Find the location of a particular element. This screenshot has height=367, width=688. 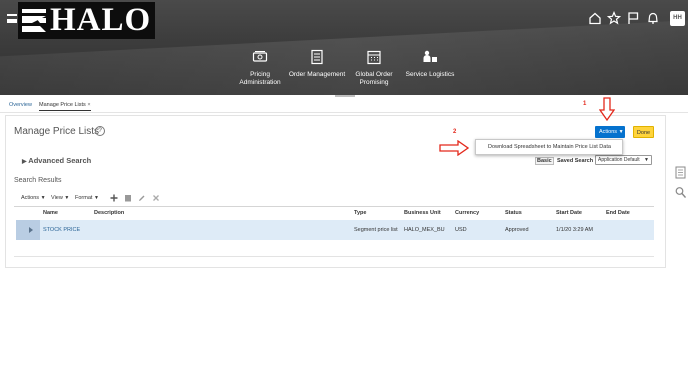

results-format-menu: Format ▼ is located at coordinates (87, 198).